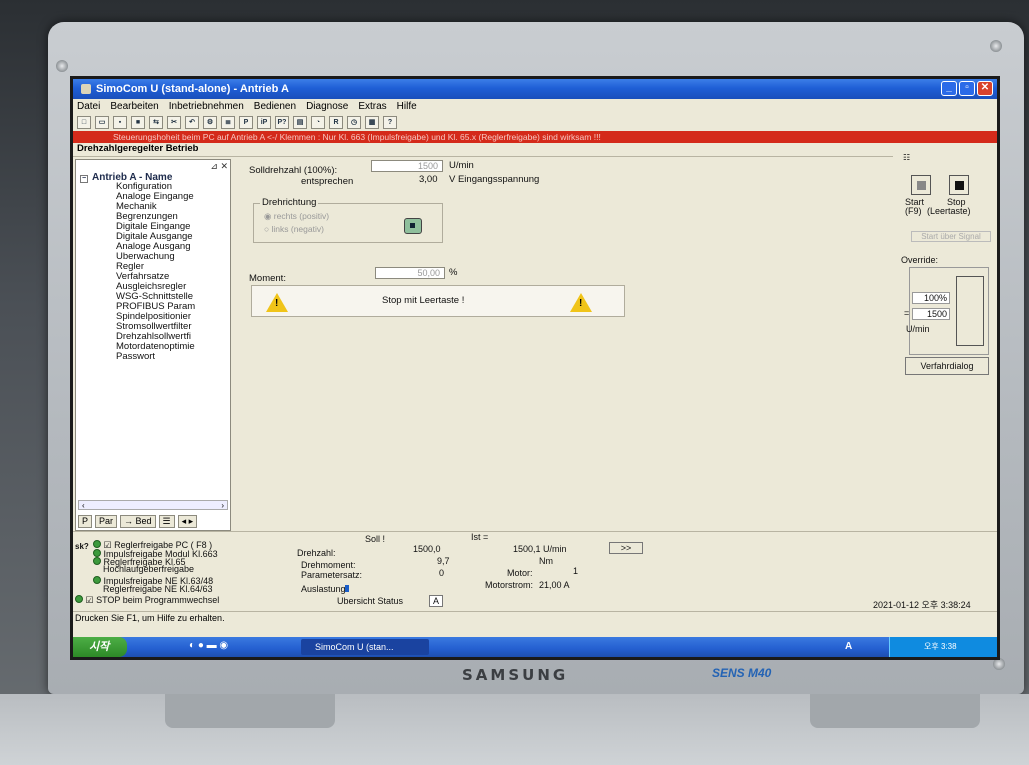 This screenshot has height=765, width=1029. What do you see at coordinates (967, 88) in the screenshot?
I see `maximize-button: ▫` at bounding box center [967, 88].